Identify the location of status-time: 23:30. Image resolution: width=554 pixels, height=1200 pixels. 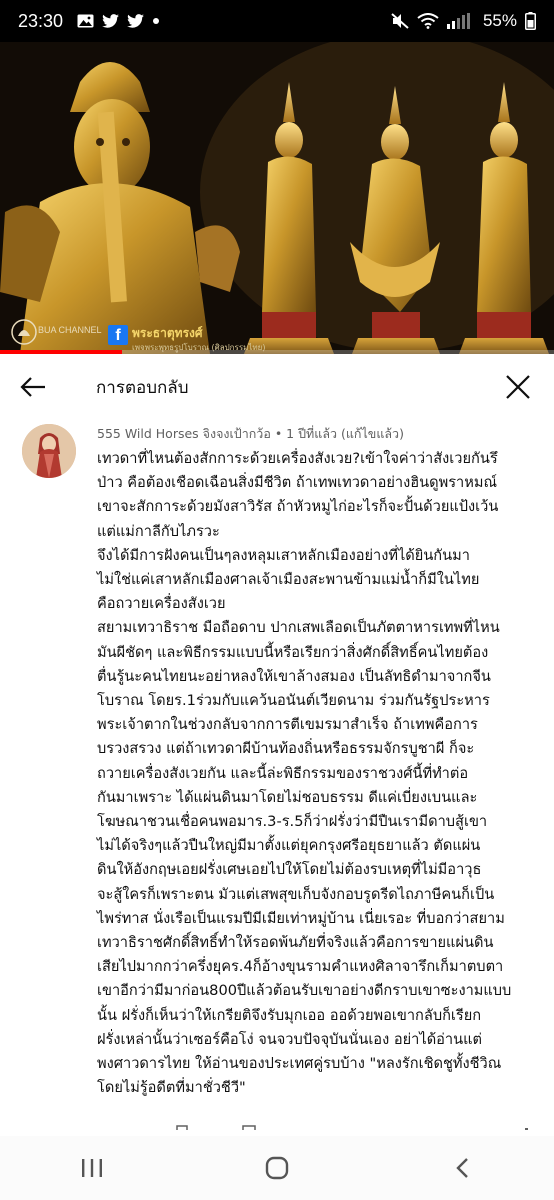
(41, 20).